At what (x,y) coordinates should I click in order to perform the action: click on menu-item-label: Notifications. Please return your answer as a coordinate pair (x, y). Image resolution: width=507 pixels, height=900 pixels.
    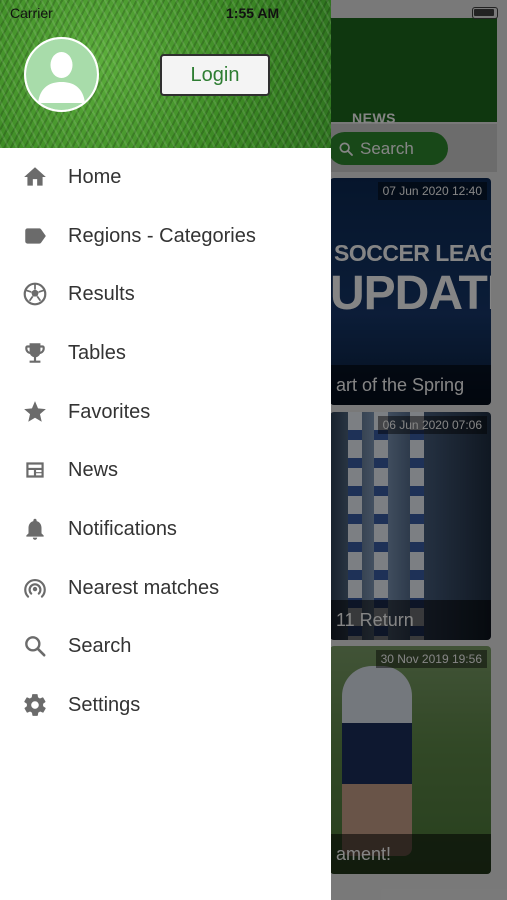
    Looking at the image, I should click on (122, 528).